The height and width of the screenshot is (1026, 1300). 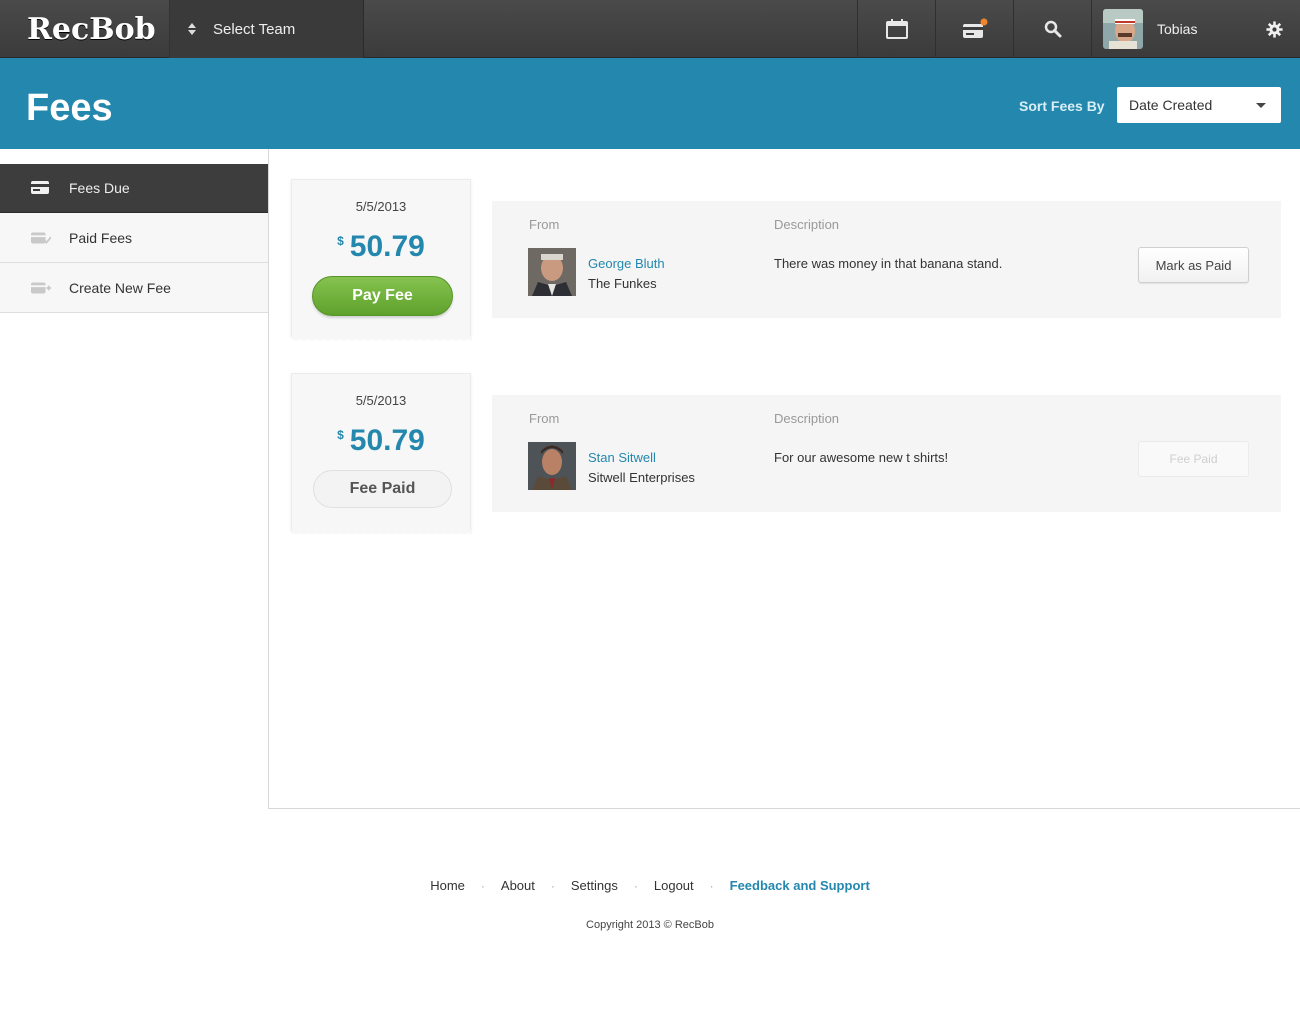 I want to click on person-name-link: George Bluth, so click(x=626, y=263).